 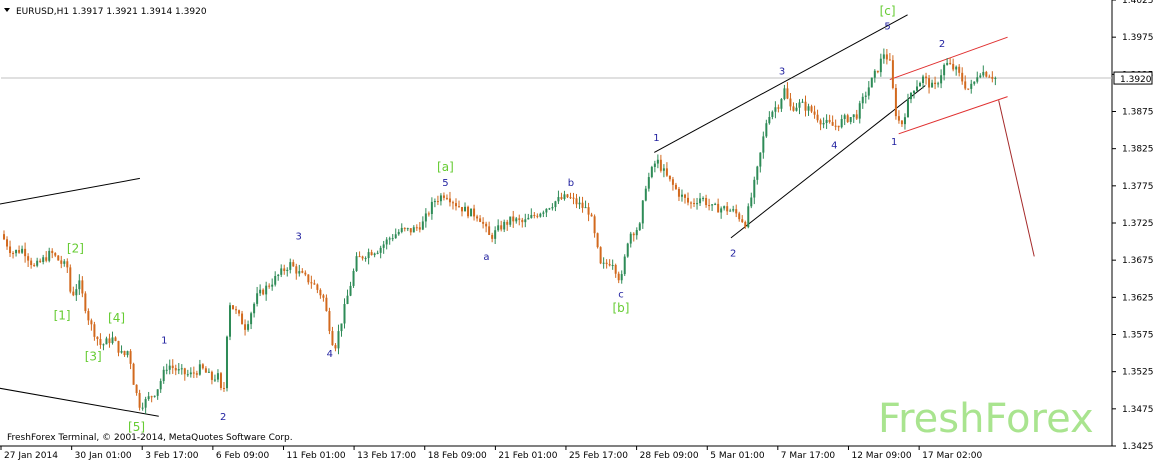 What do you see at coordinates (527, 456) in the screenshot?
I see `time-tick-label: 21 Feb 01:00` at bounding box center [527, 456].